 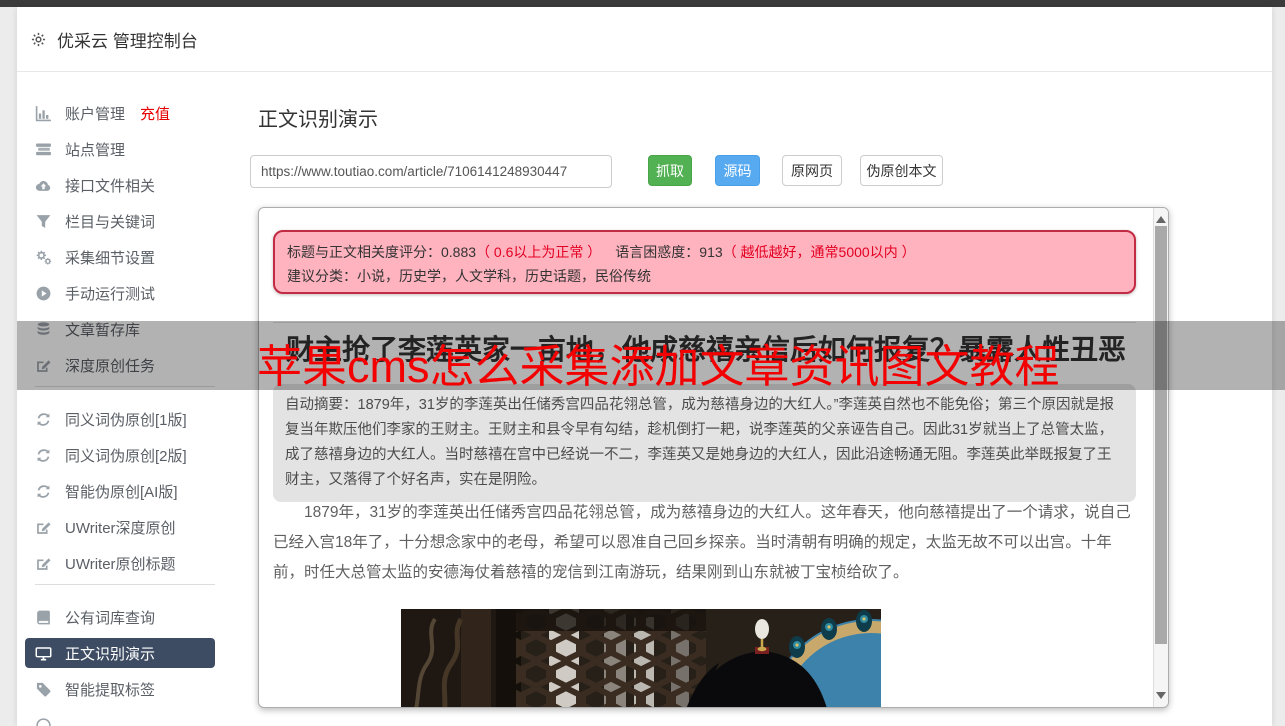 What do you see at coordinates (110, 186) in the screenshot?
I see `sidebar-item-label: 接口文件相关` at bounding box center [110, 186].